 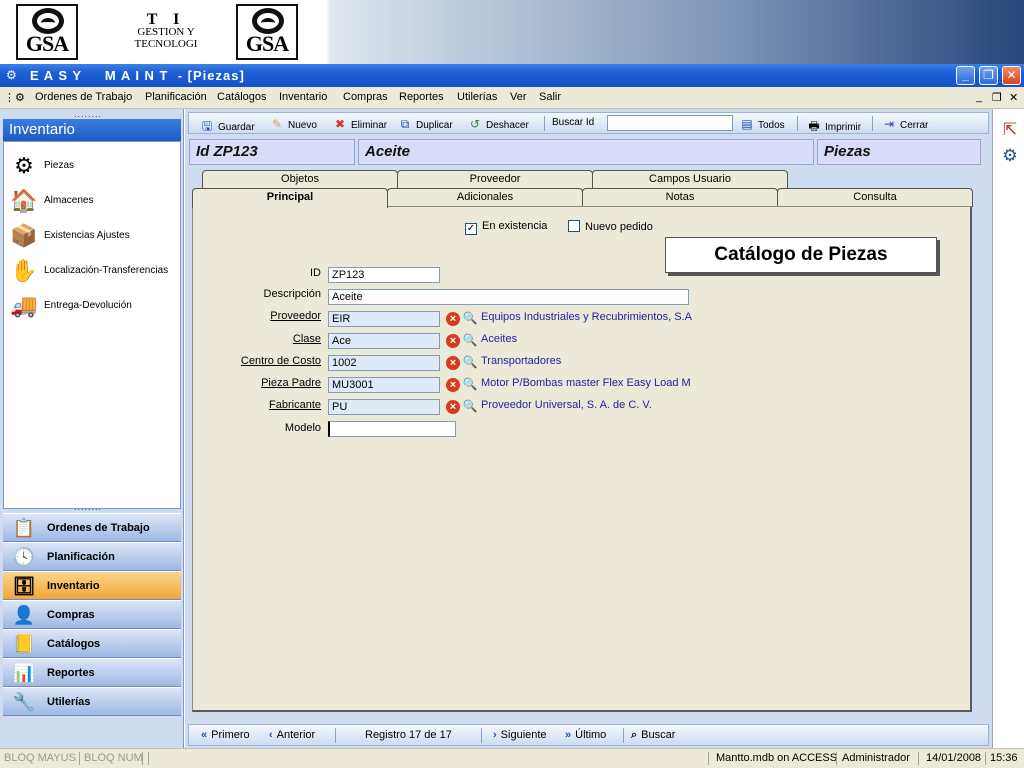 I want to click on nuevo-button: ✎ Nuevo, so click(x=293, y=124).